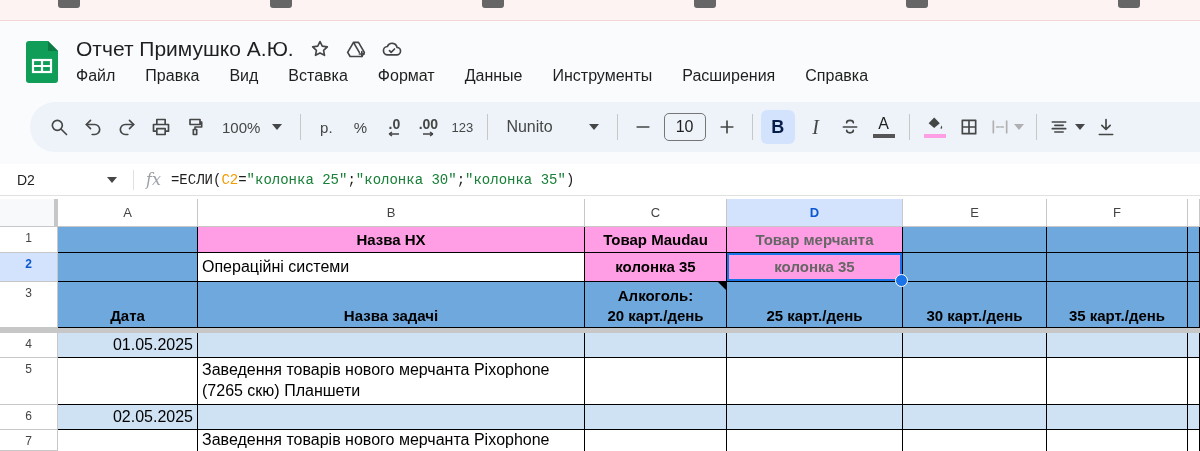  I want to click on table-cell: 02.05.2025, so click(128, 417).